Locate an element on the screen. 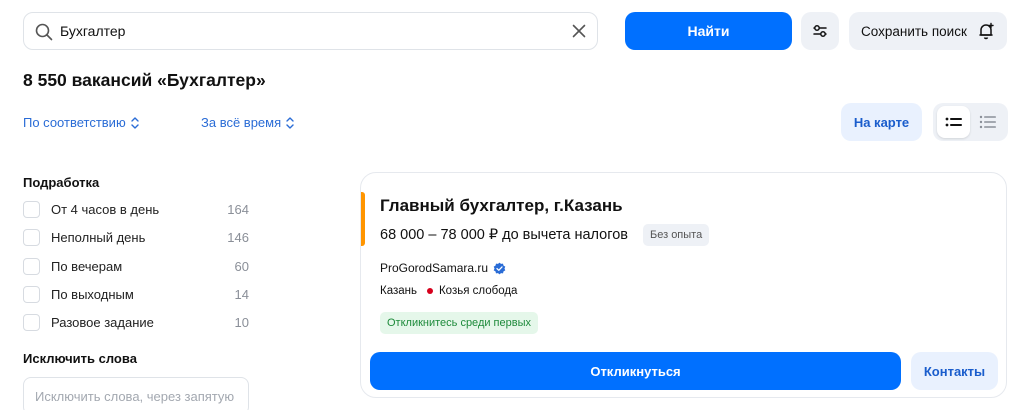 The image size is (1024, 410). search-icon is located at coordinates (44, 32).